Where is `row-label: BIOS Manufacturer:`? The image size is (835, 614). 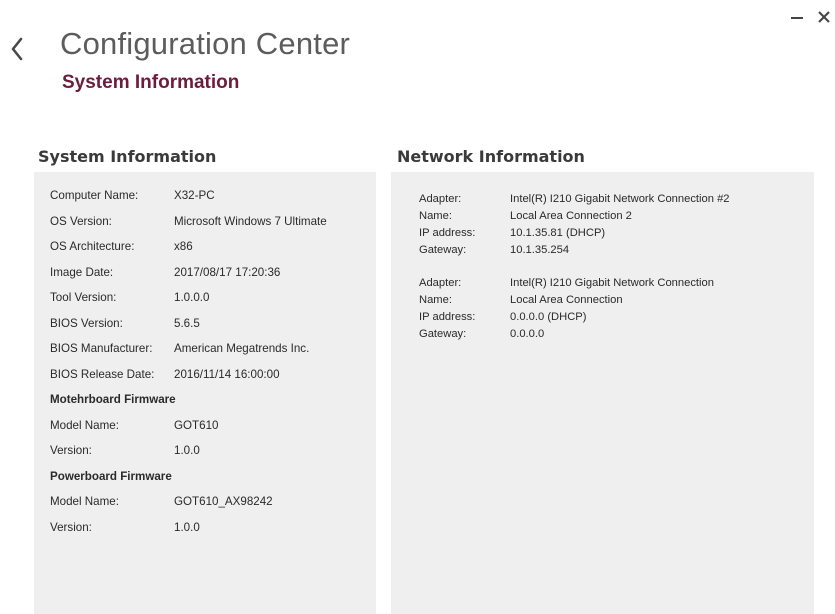
row-label: BIOS Manufacturer: is located at coordinates (101, 348).